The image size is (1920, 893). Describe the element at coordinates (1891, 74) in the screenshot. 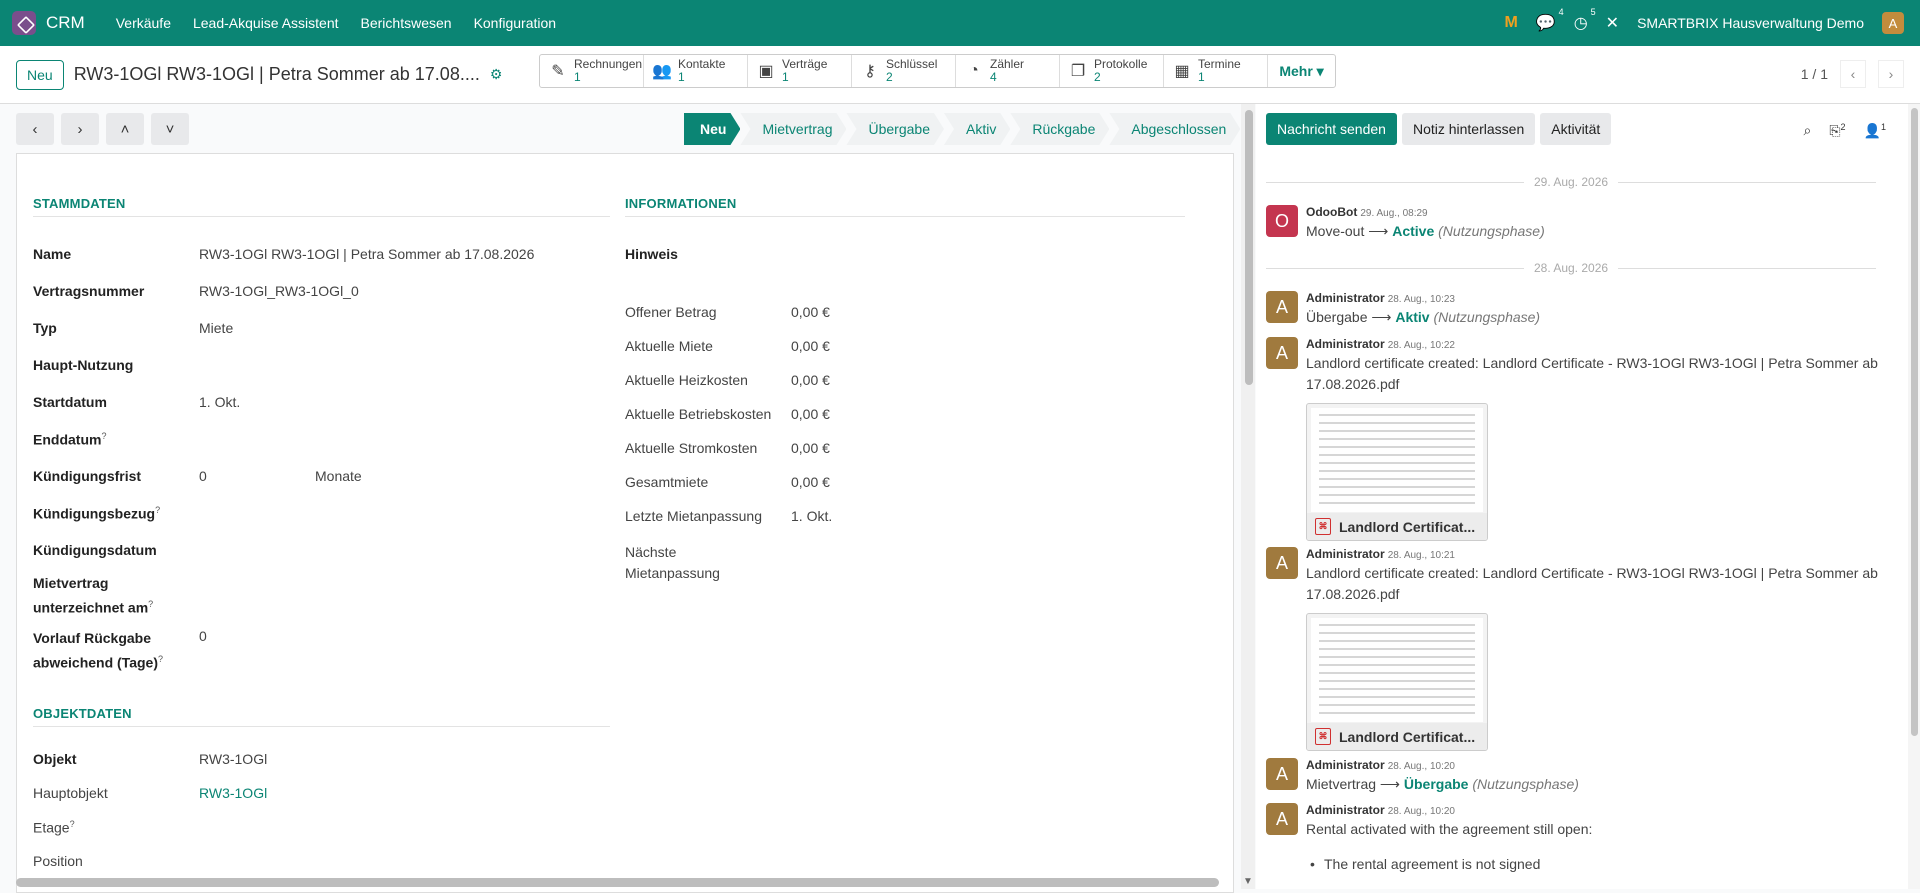

I see `pager-next-button: ›` at that location.